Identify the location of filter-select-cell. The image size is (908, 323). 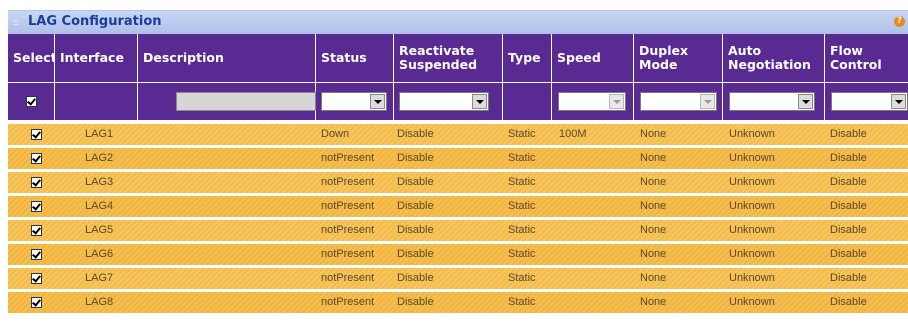
(31, 101).